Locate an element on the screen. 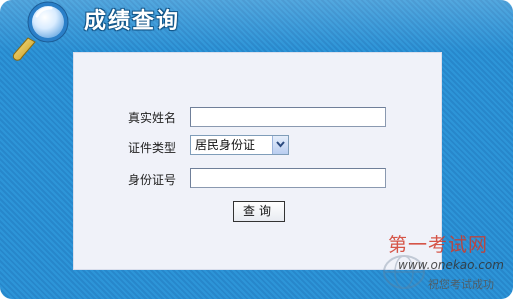  id-number-input is located at coordinates (288, 178).